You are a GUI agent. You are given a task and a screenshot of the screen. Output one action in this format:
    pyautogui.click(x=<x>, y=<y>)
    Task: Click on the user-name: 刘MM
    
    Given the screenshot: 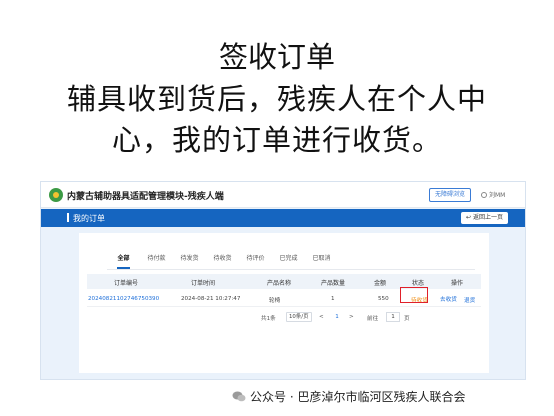 What is the action you would take?
    pyautogui.click(x=497, y=195)
    